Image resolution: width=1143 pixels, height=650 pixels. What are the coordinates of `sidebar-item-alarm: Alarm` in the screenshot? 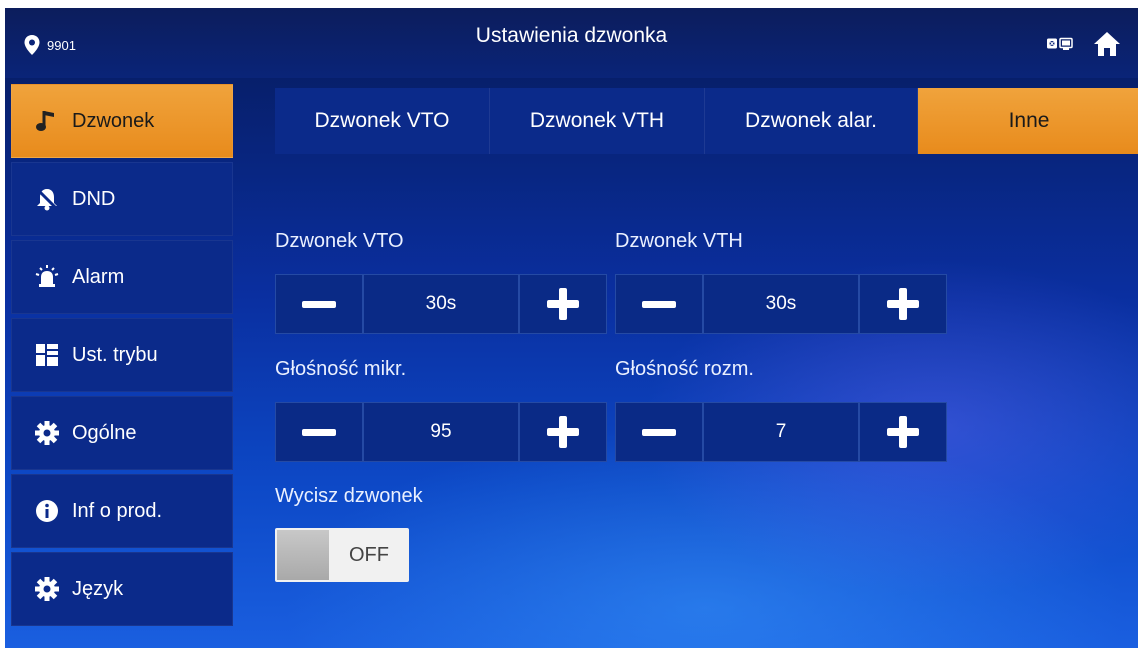 It's located at (122, 277).